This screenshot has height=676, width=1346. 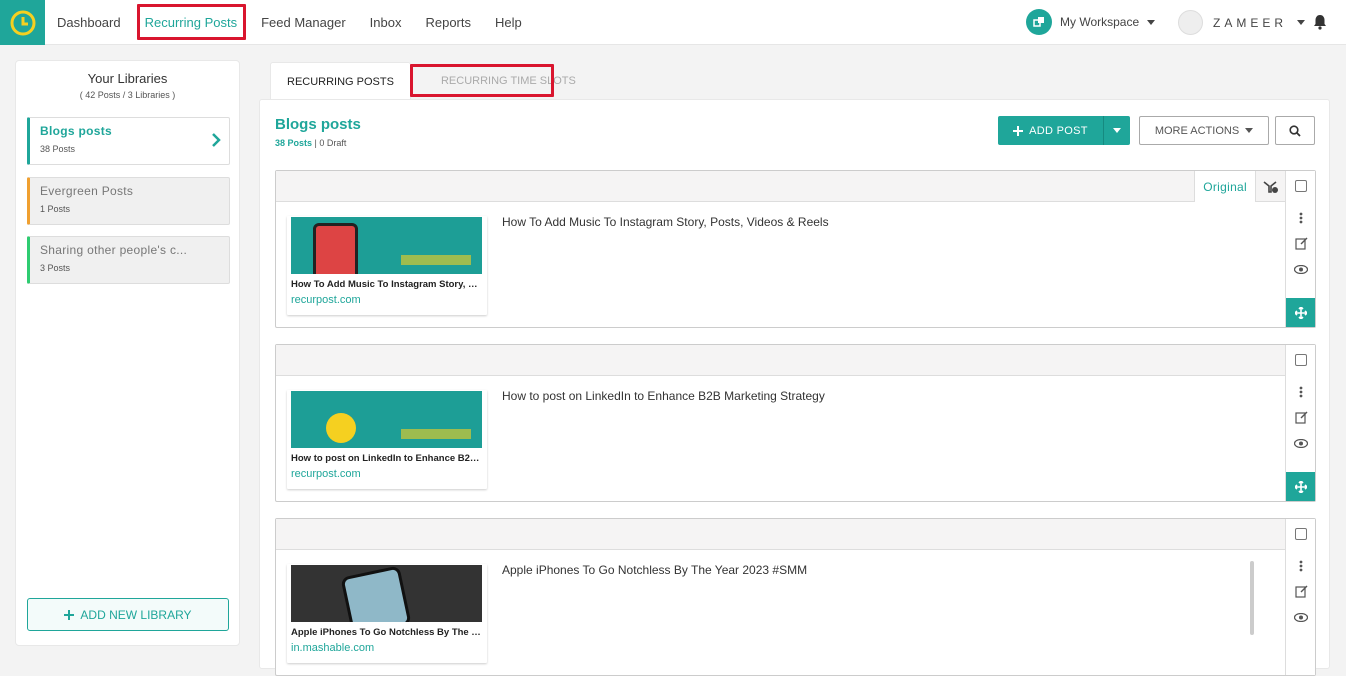 What do you see at coordinates (1252, 598) in the screenshot?
I see `scrollbar` at bounding box center [1252, 598].